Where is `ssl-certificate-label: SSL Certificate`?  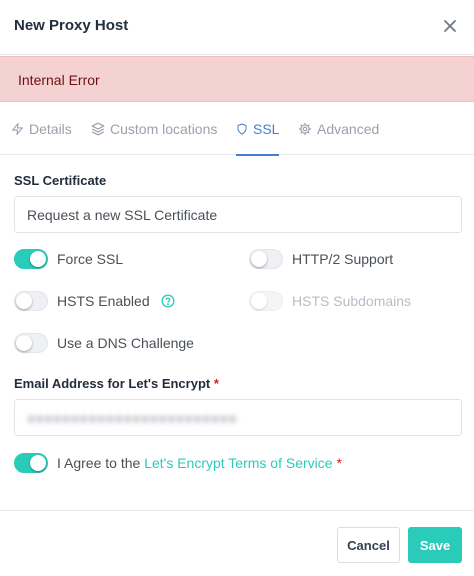 ssl-certificate-label: SSL Certificate is located at coordinates (60, 180).